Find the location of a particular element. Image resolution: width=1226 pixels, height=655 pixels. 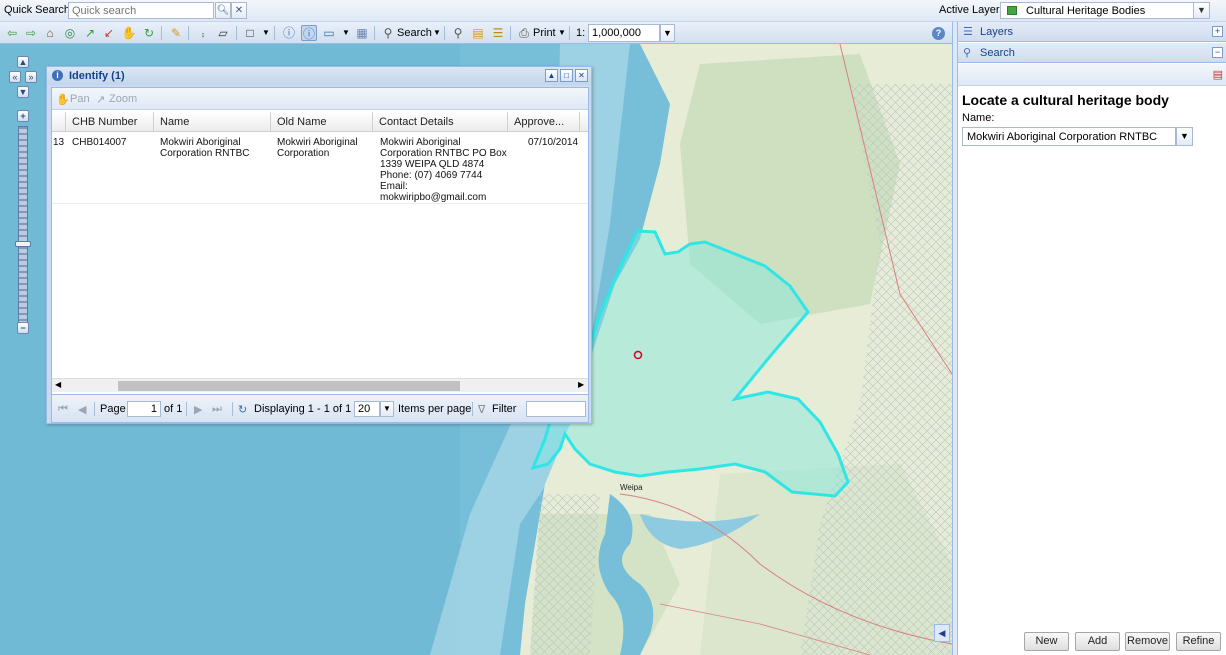

pan-right-icon: » is located at coordinates (31, 77).